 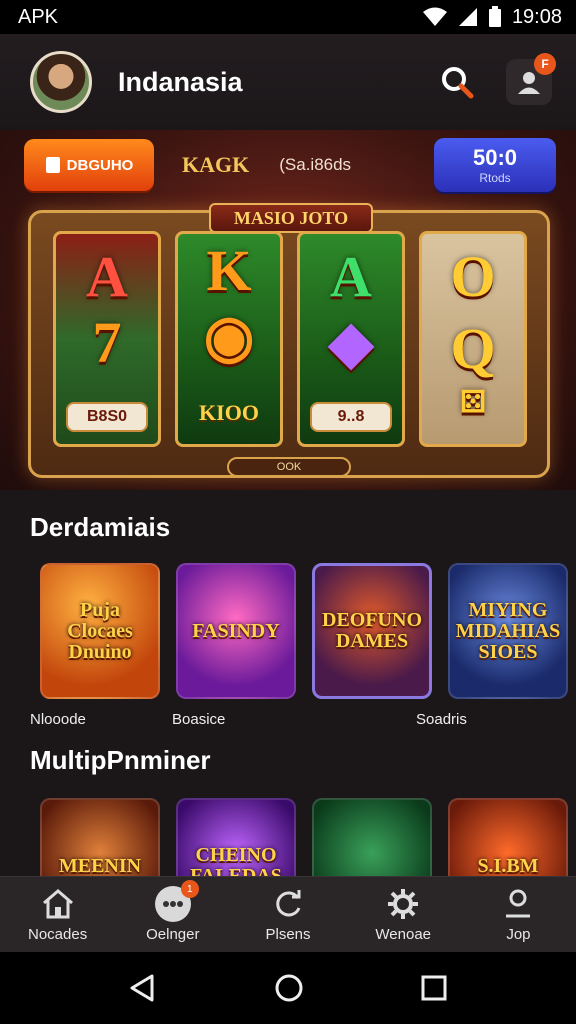 I want to click on game-tile: DEOFUNO DAMES, so click(x=372, y=631).